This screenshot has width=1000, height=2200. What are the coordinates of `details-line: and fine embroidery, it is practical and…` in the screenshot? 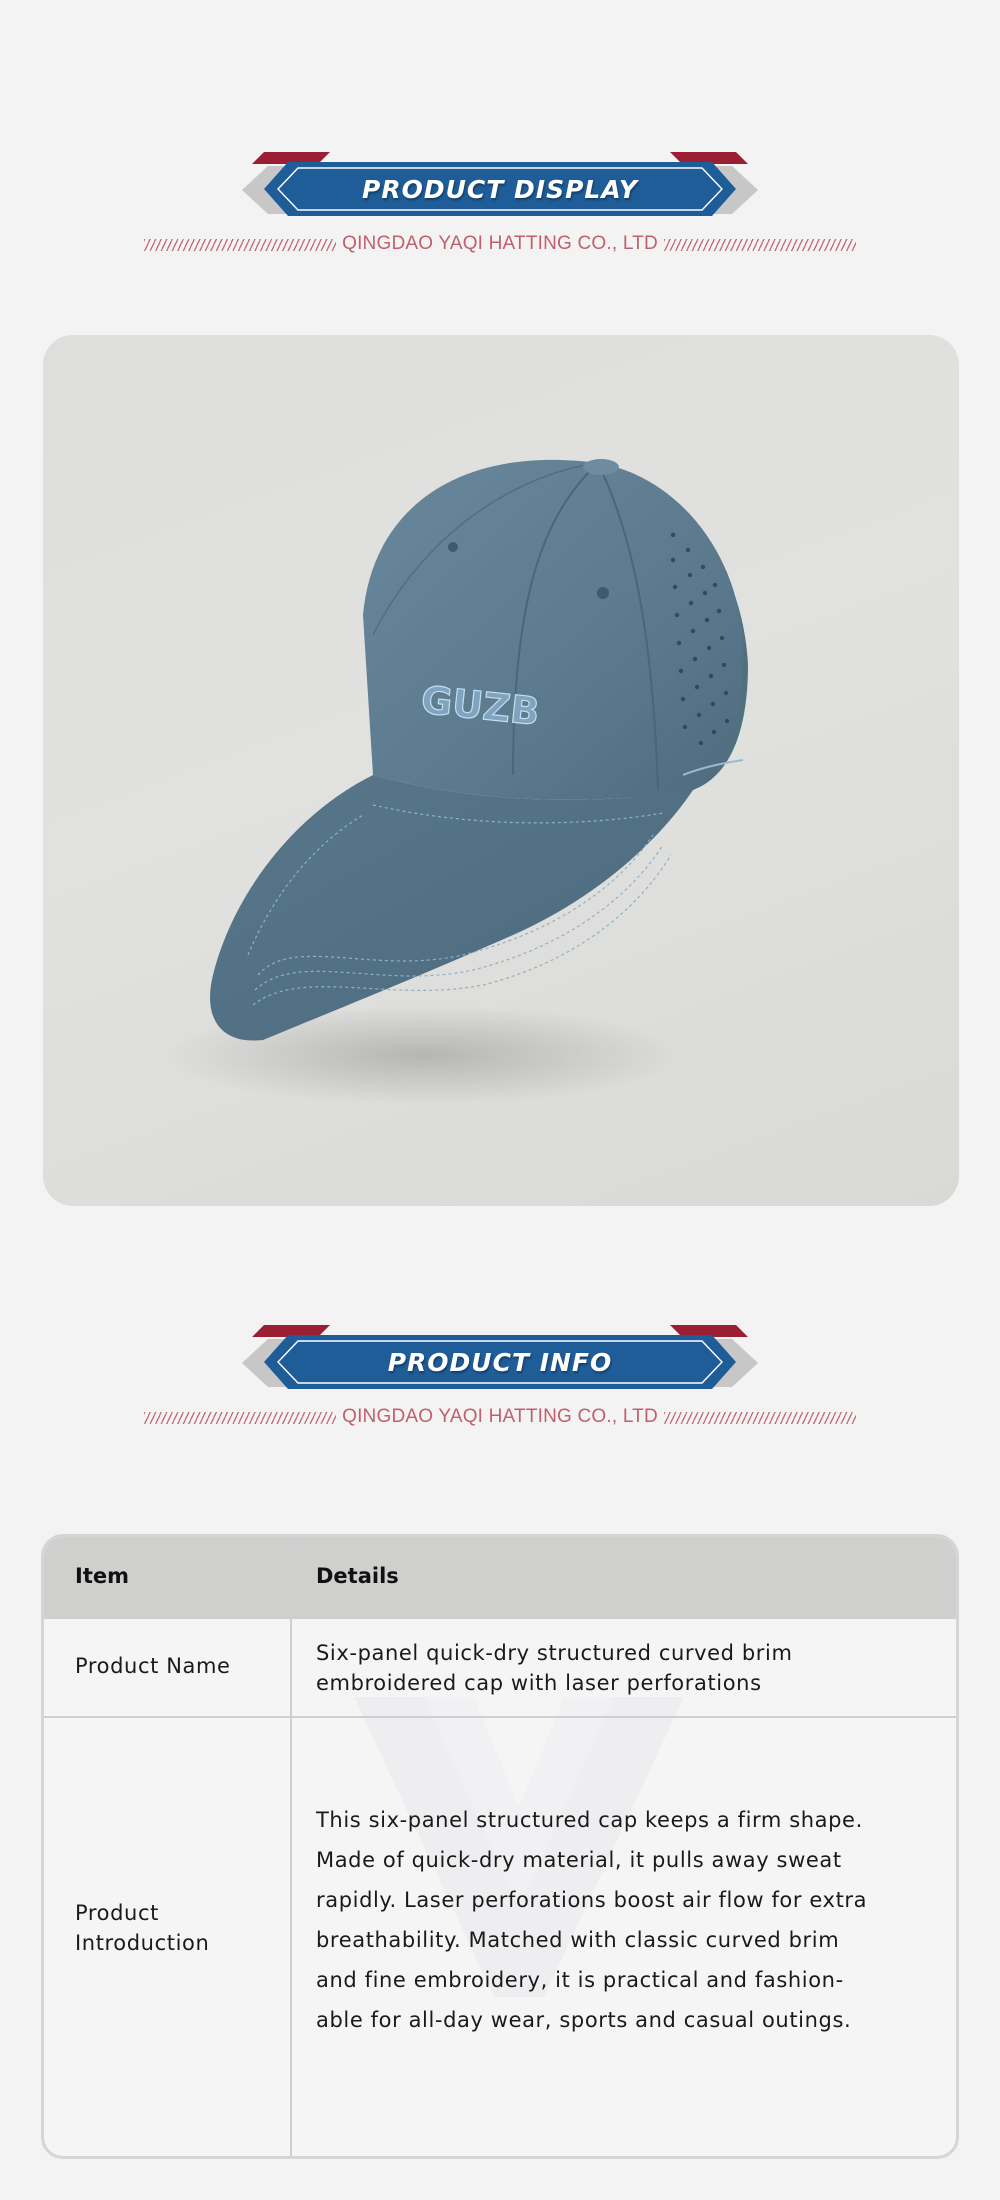 It's located at (580, 1980).